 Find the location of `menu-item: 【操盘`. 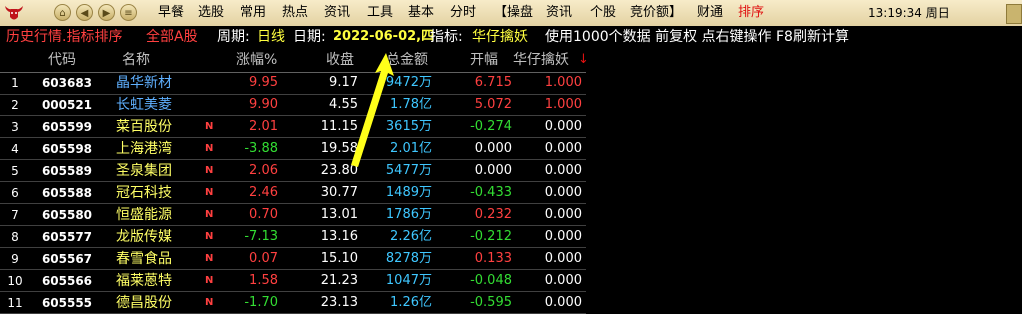

menu-item: 【操盘 is located at coordinates (513, 13).